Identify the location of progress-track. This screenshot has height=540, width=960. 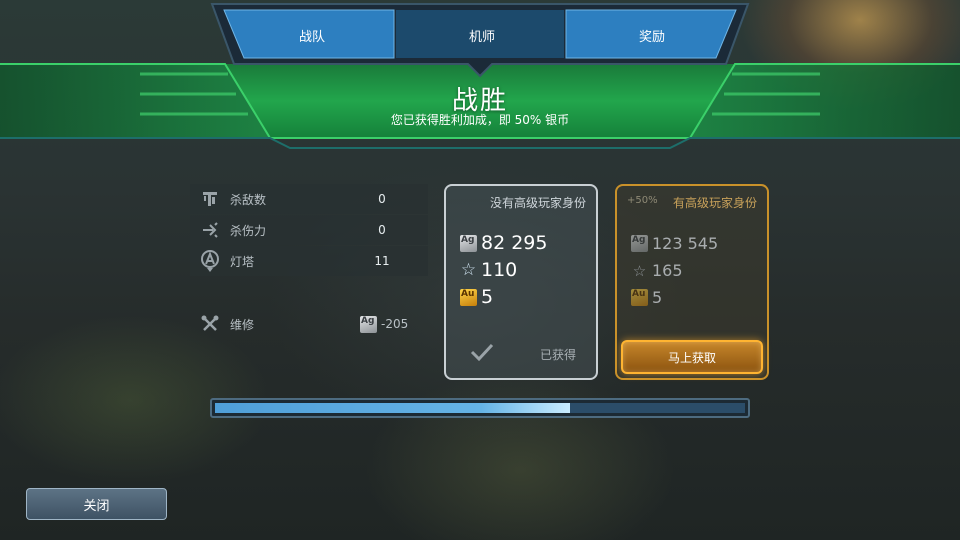
(480, 408).